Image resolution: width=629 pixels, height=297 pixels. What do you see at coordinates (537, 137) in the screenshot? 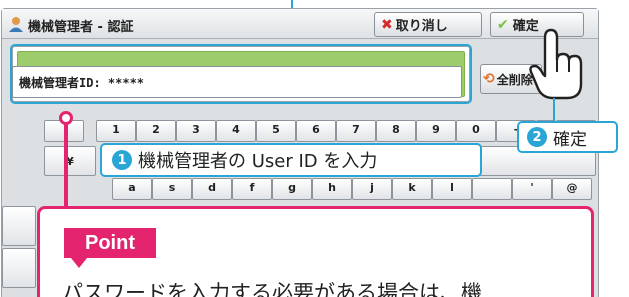
I see `step2-number: 2` at bounding box center [537, 137].